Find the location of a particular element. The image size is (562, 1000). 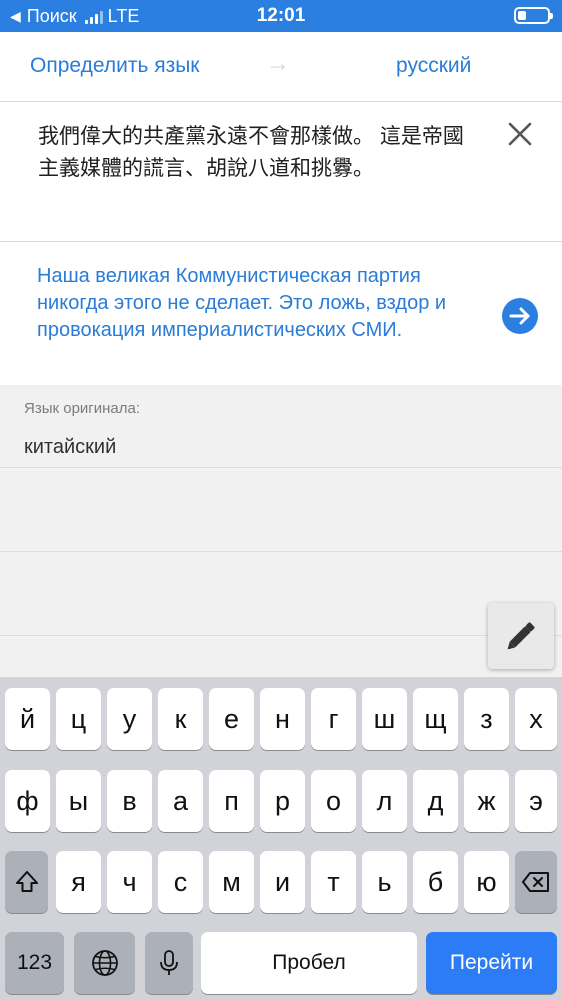

source-language-button: Определить язык is located at coordinates (115, 66).